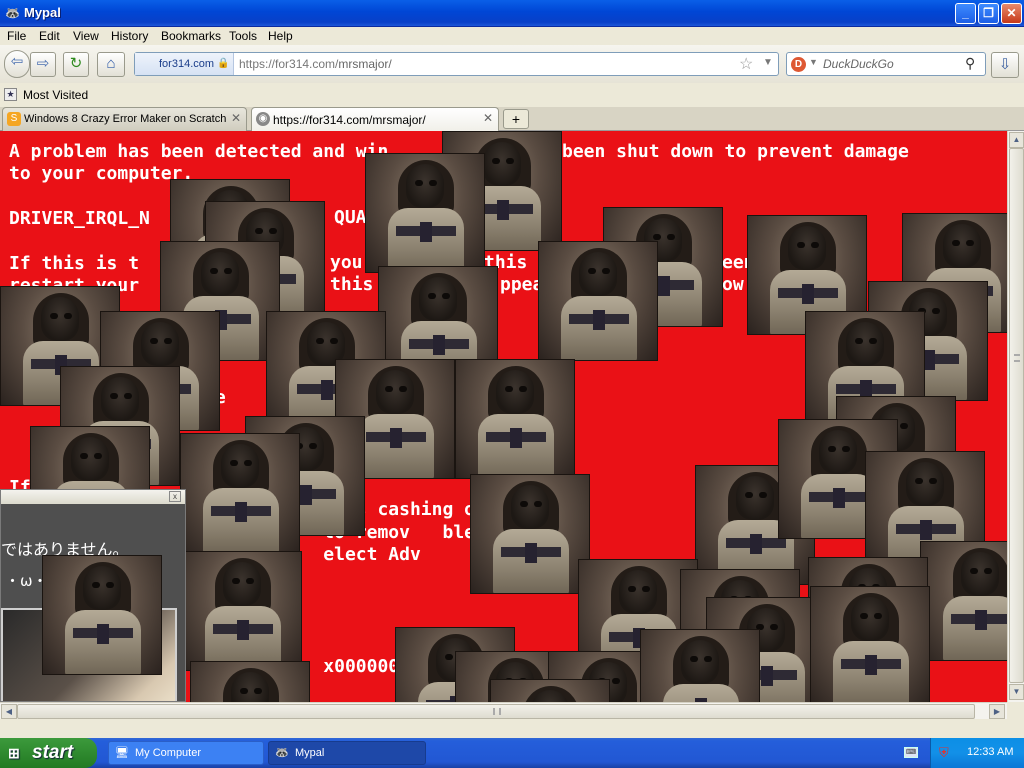  I want to click on globe-favicon-icon: ◉, so click(263, 119).